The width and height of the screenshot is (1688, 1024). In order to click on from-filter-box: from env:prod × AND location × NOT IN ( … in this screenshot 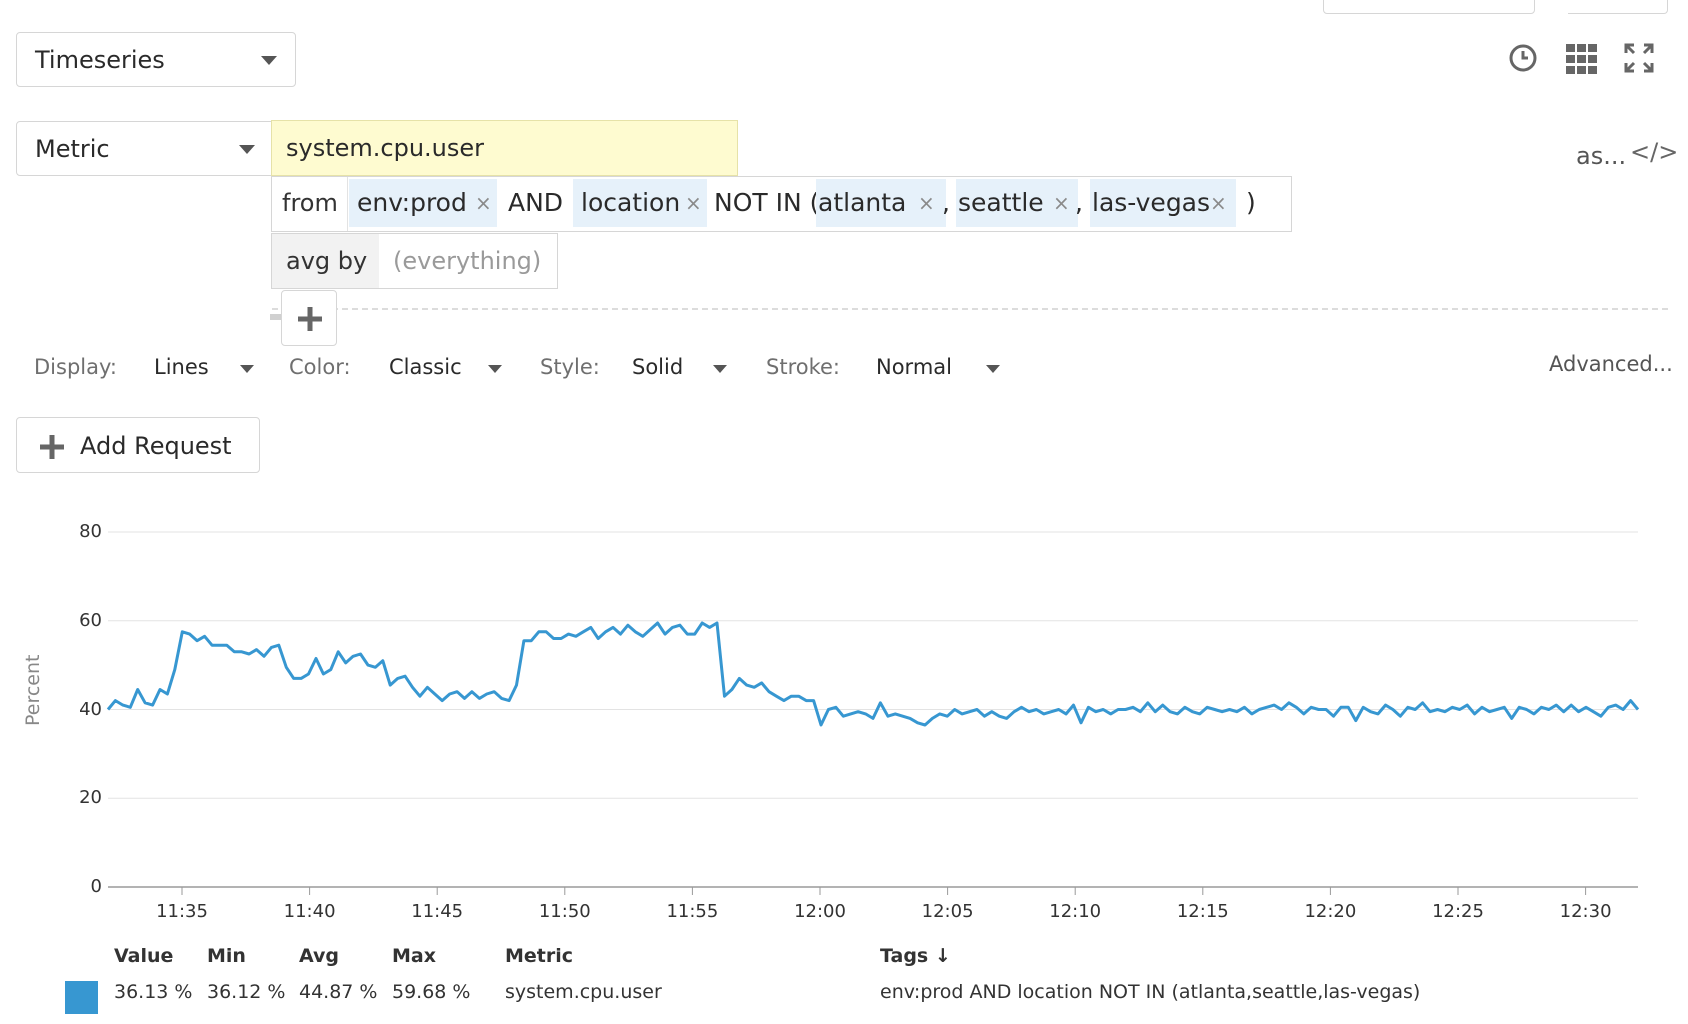, I will do `click(781, 204)`.